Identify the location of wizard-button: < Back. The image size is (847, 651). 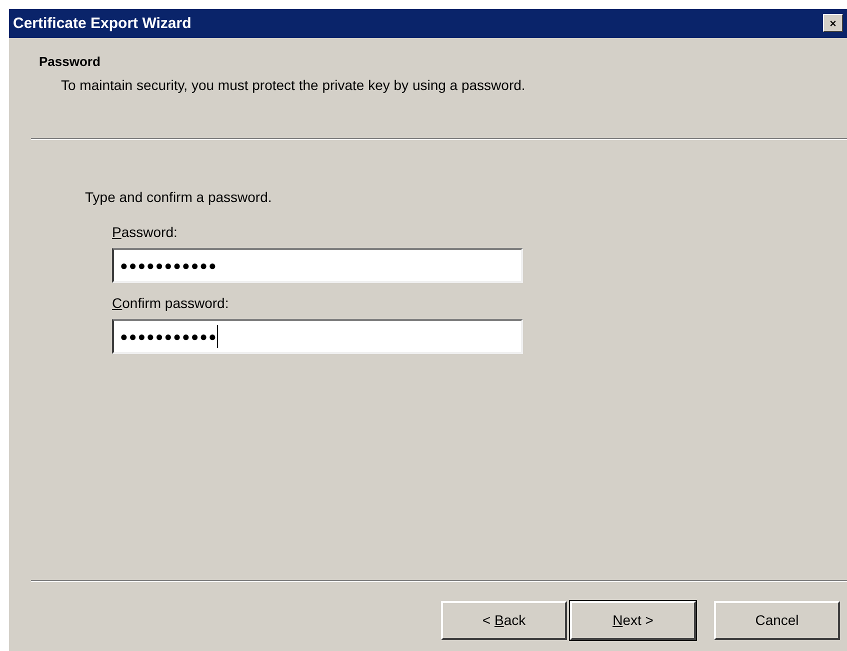
(504, 620).